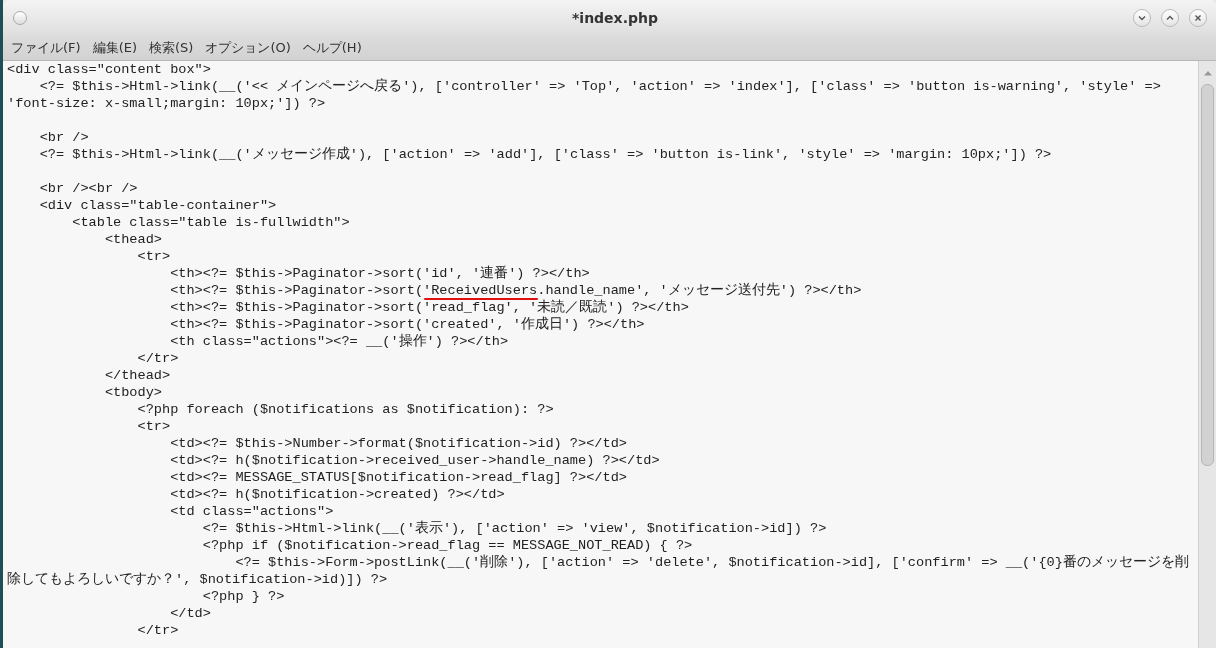 The image size is (1216, 648). I want to click on code-line: <div class="table-container">, so click(157, 206).